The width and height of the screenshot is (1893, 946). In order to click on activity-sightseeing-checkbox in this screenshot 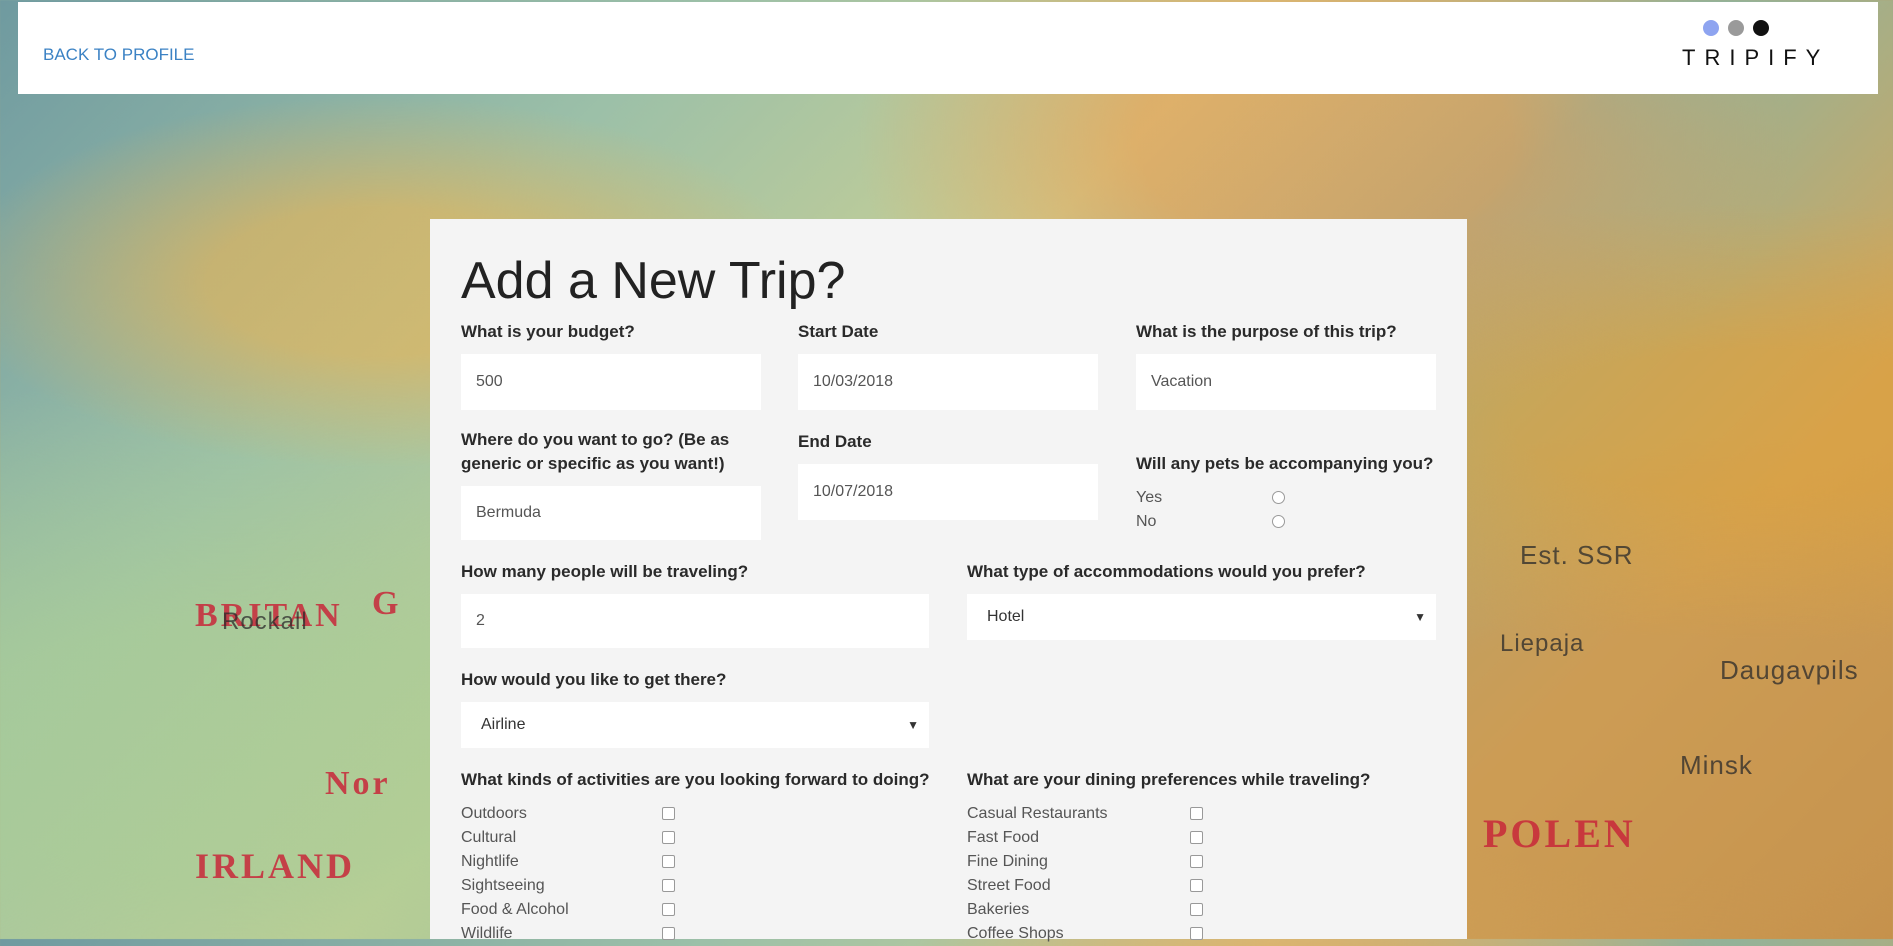, I will do `click(668, 885)`.